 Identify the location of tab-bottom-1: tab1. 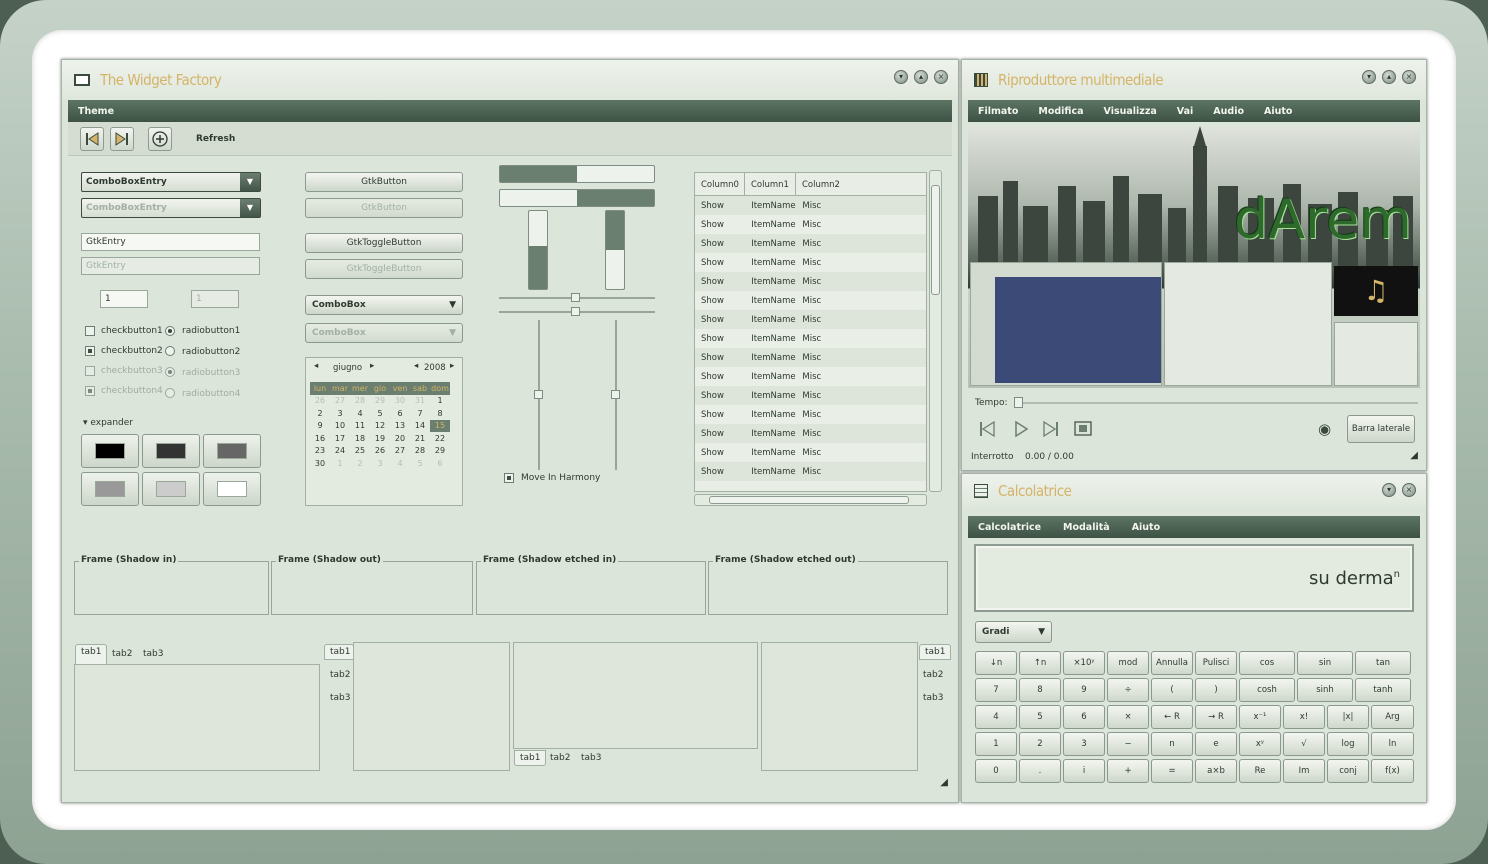
(530, 758).